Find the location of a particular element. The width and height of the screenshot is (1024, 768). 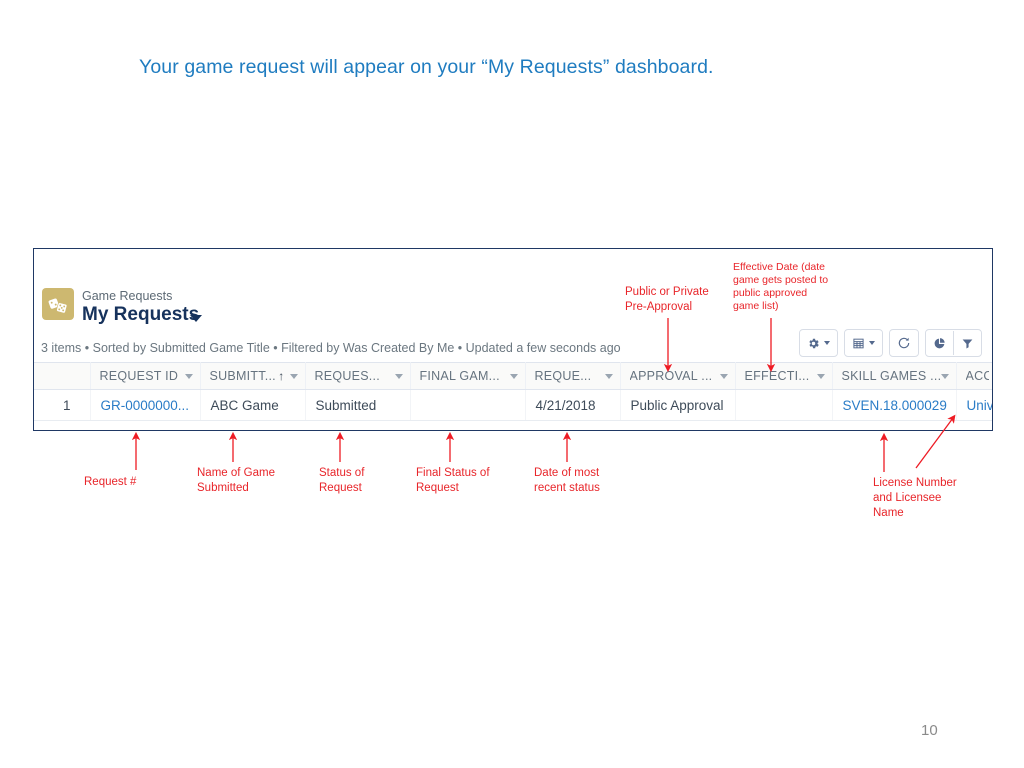

refresh-button is located at coordinates (904, 343).